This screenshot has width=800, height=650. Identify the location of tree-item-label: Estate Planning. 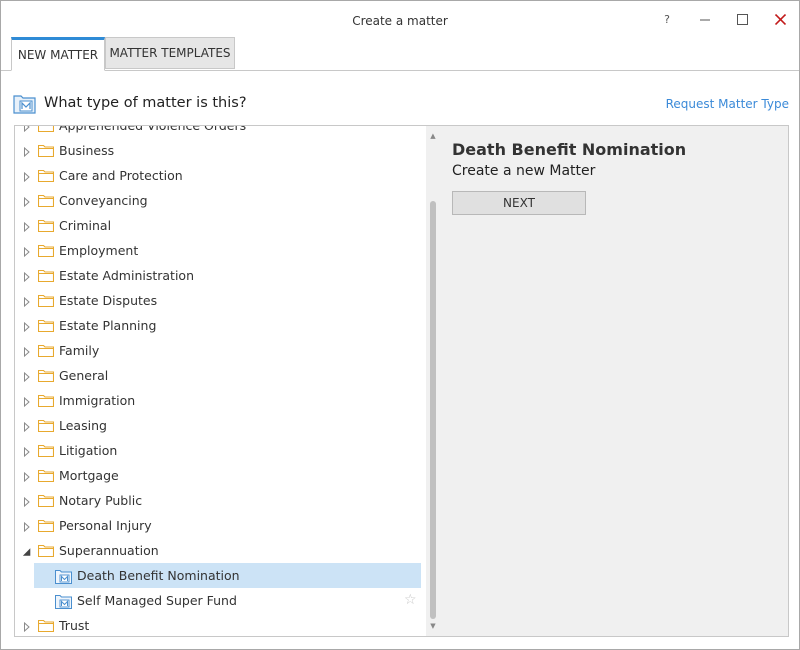
(108, 325).